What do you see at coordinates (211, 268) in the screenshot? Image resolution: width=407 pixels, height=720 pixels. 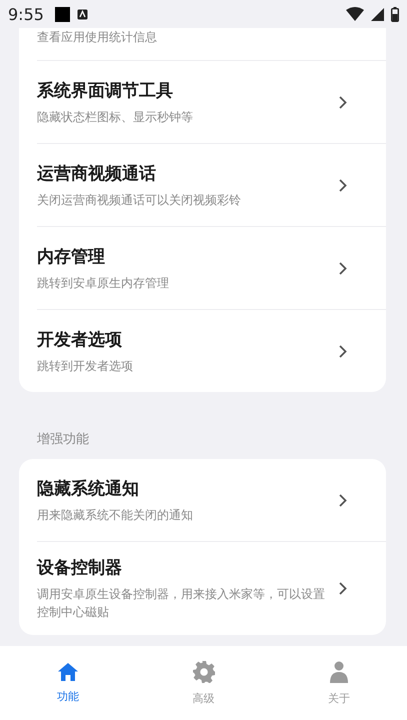 I see `settings-item: 内存管理 跳转到安卓原生内存管理` at bounding box center [211, 268].